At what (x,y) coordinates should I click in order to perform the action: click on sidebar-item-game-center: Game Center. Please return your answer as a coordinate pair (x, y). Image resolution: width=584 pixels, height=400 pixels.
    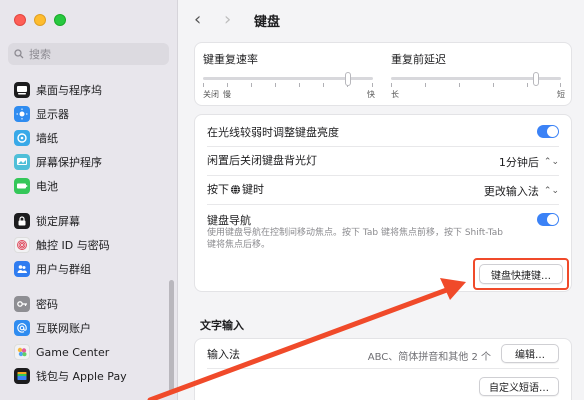
    Looking at the image, I should click on (88, 352).